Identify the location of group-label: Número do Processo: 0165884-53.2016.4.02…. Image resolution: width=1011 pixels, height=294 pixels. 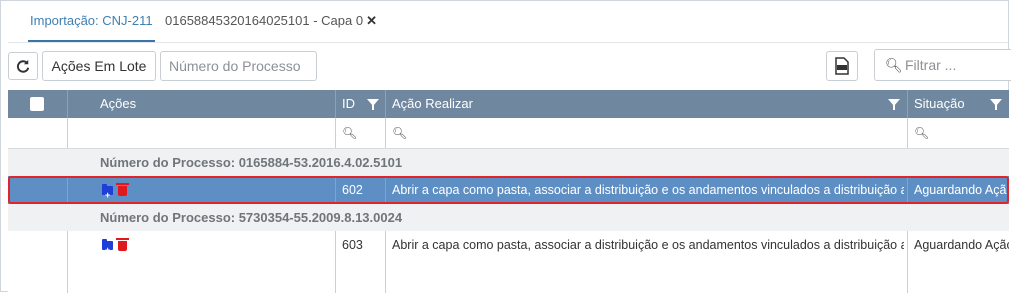
(251, 162).